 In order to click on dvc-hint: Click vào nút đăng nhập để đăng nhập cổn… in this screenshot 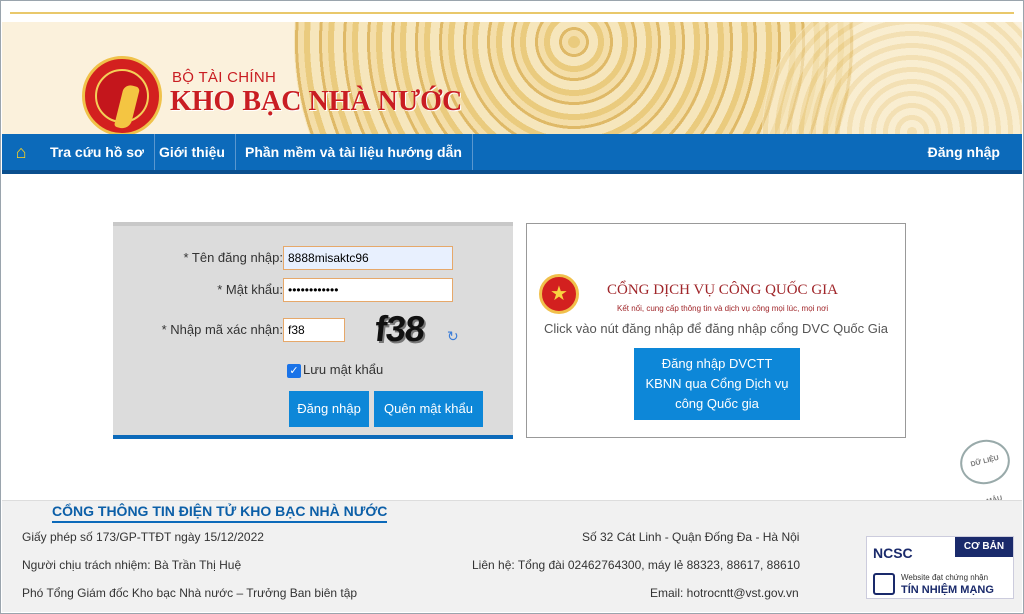, I will do `click(715, 328)`.